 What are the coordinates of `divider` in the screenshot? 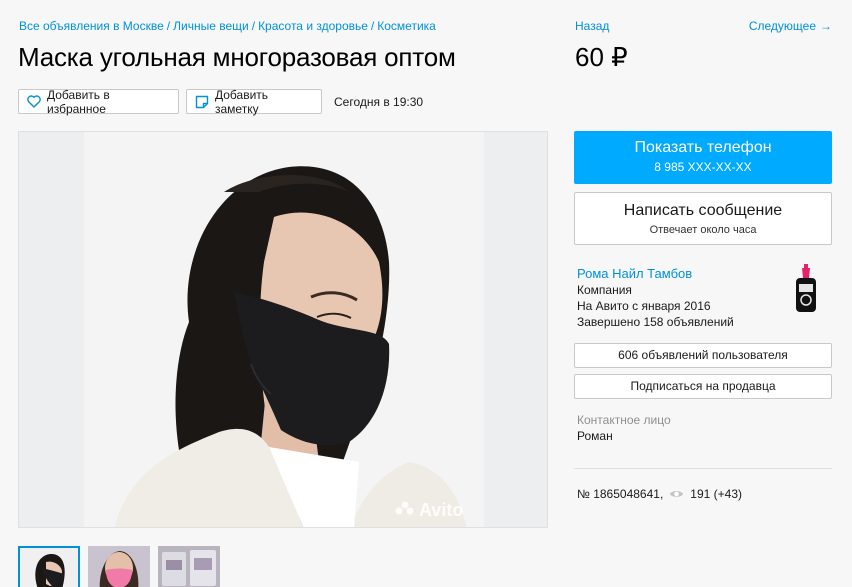 It's located at (703, 468).